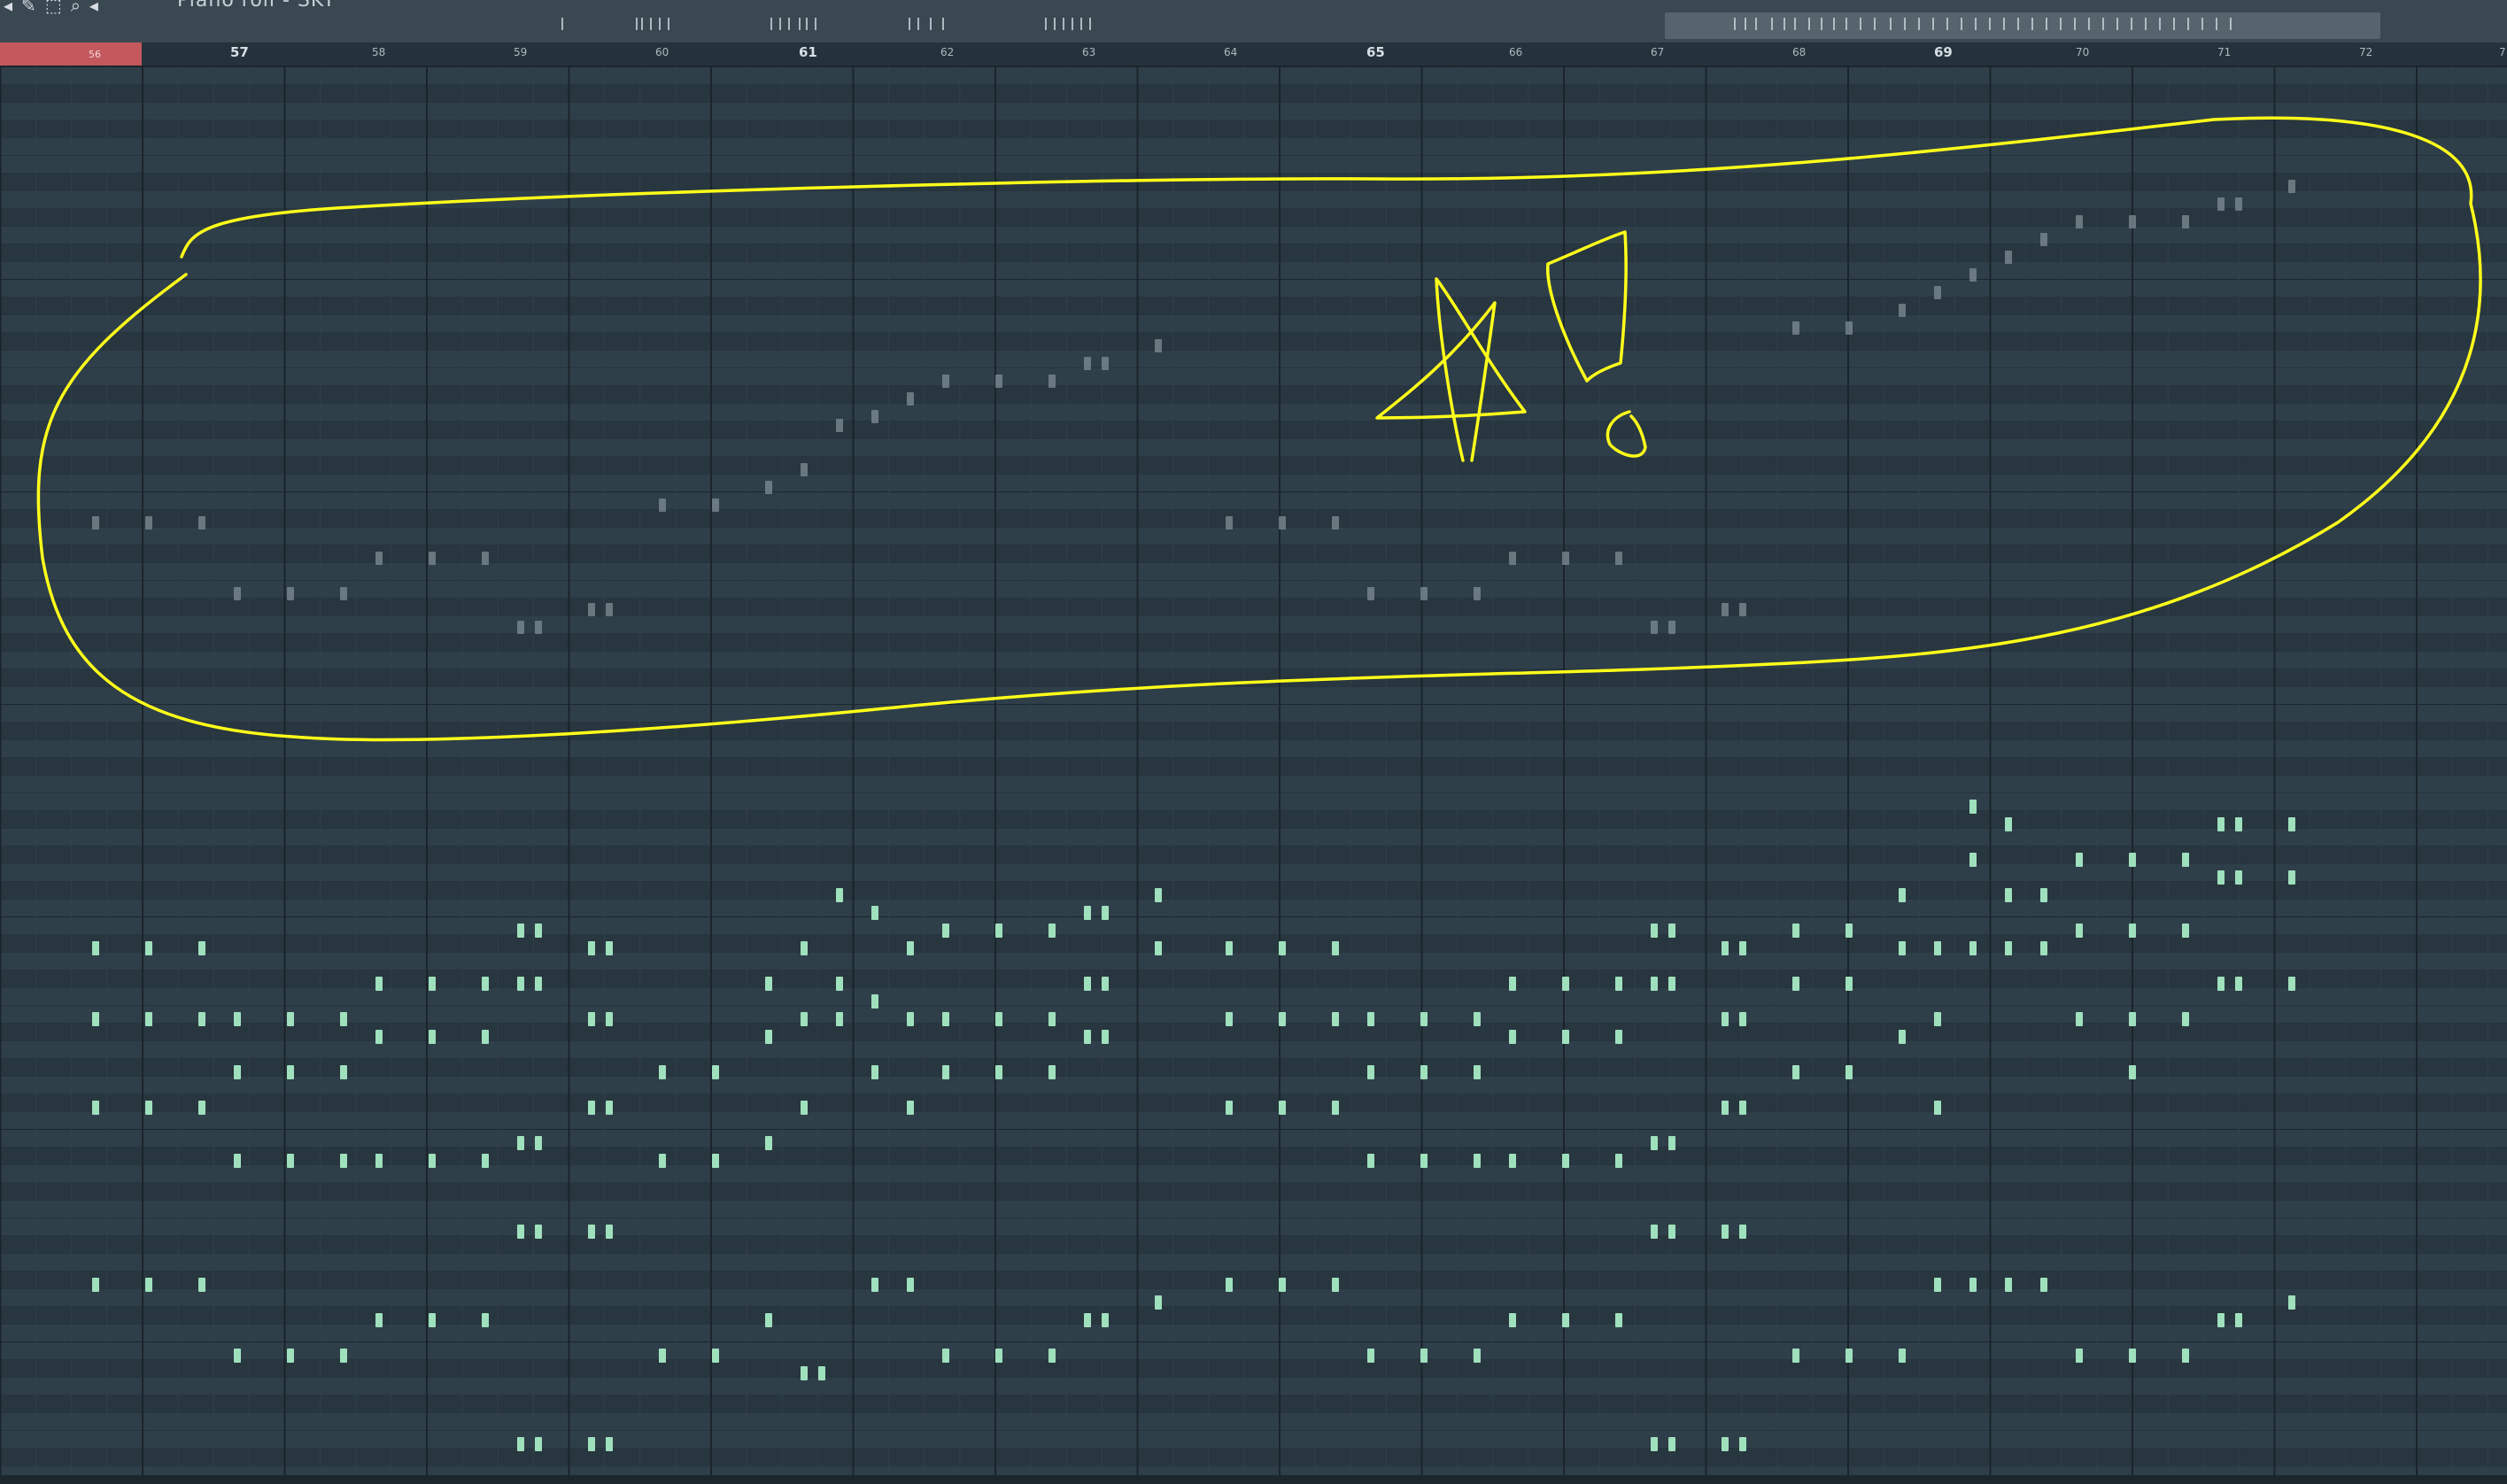  I want to click on arrow-icon: ◂, so click(8, 8).